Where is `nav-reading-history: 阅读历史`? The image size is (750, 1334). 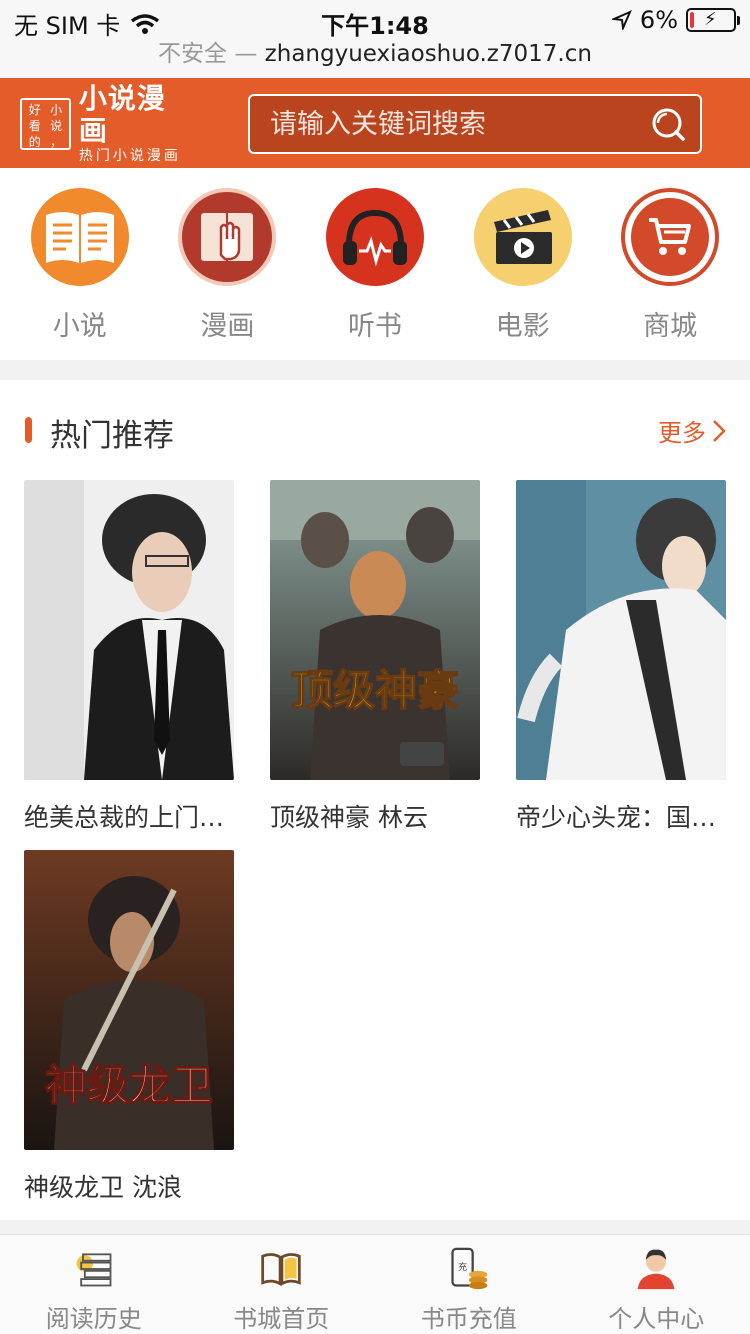
nav-reading-history: 阅读历史 is located at coordinates (94, 1284).